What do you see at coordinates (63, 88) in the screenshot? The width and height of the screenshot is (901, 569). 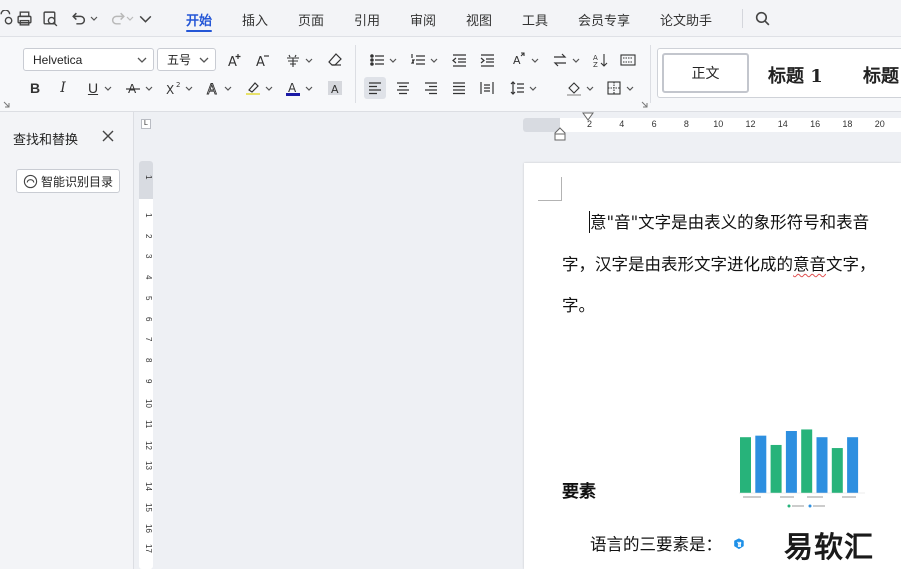 I see `italic-icon: I` at bounding box center [63, 88].